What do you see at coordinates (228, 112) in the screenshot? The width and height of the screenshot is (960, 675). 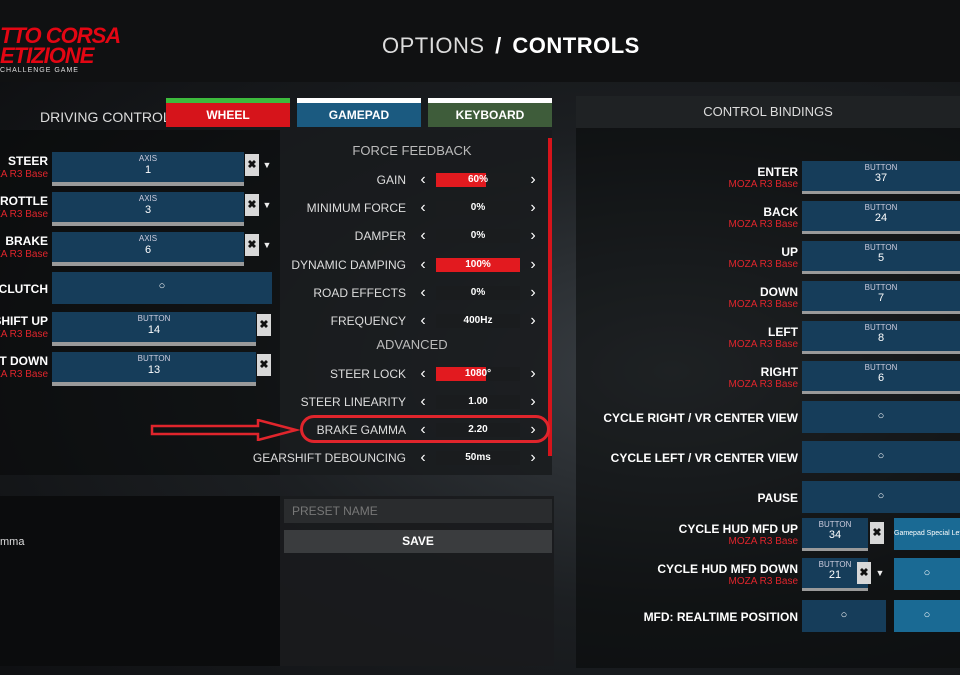 I see `tab-wheel: WHEEL` at bounding box center [228, 112].